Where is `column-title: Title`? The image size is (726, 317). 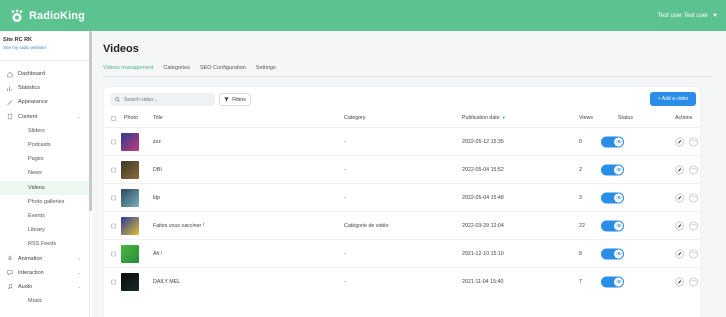 column-title: Title is located at coordinates (158, 118).